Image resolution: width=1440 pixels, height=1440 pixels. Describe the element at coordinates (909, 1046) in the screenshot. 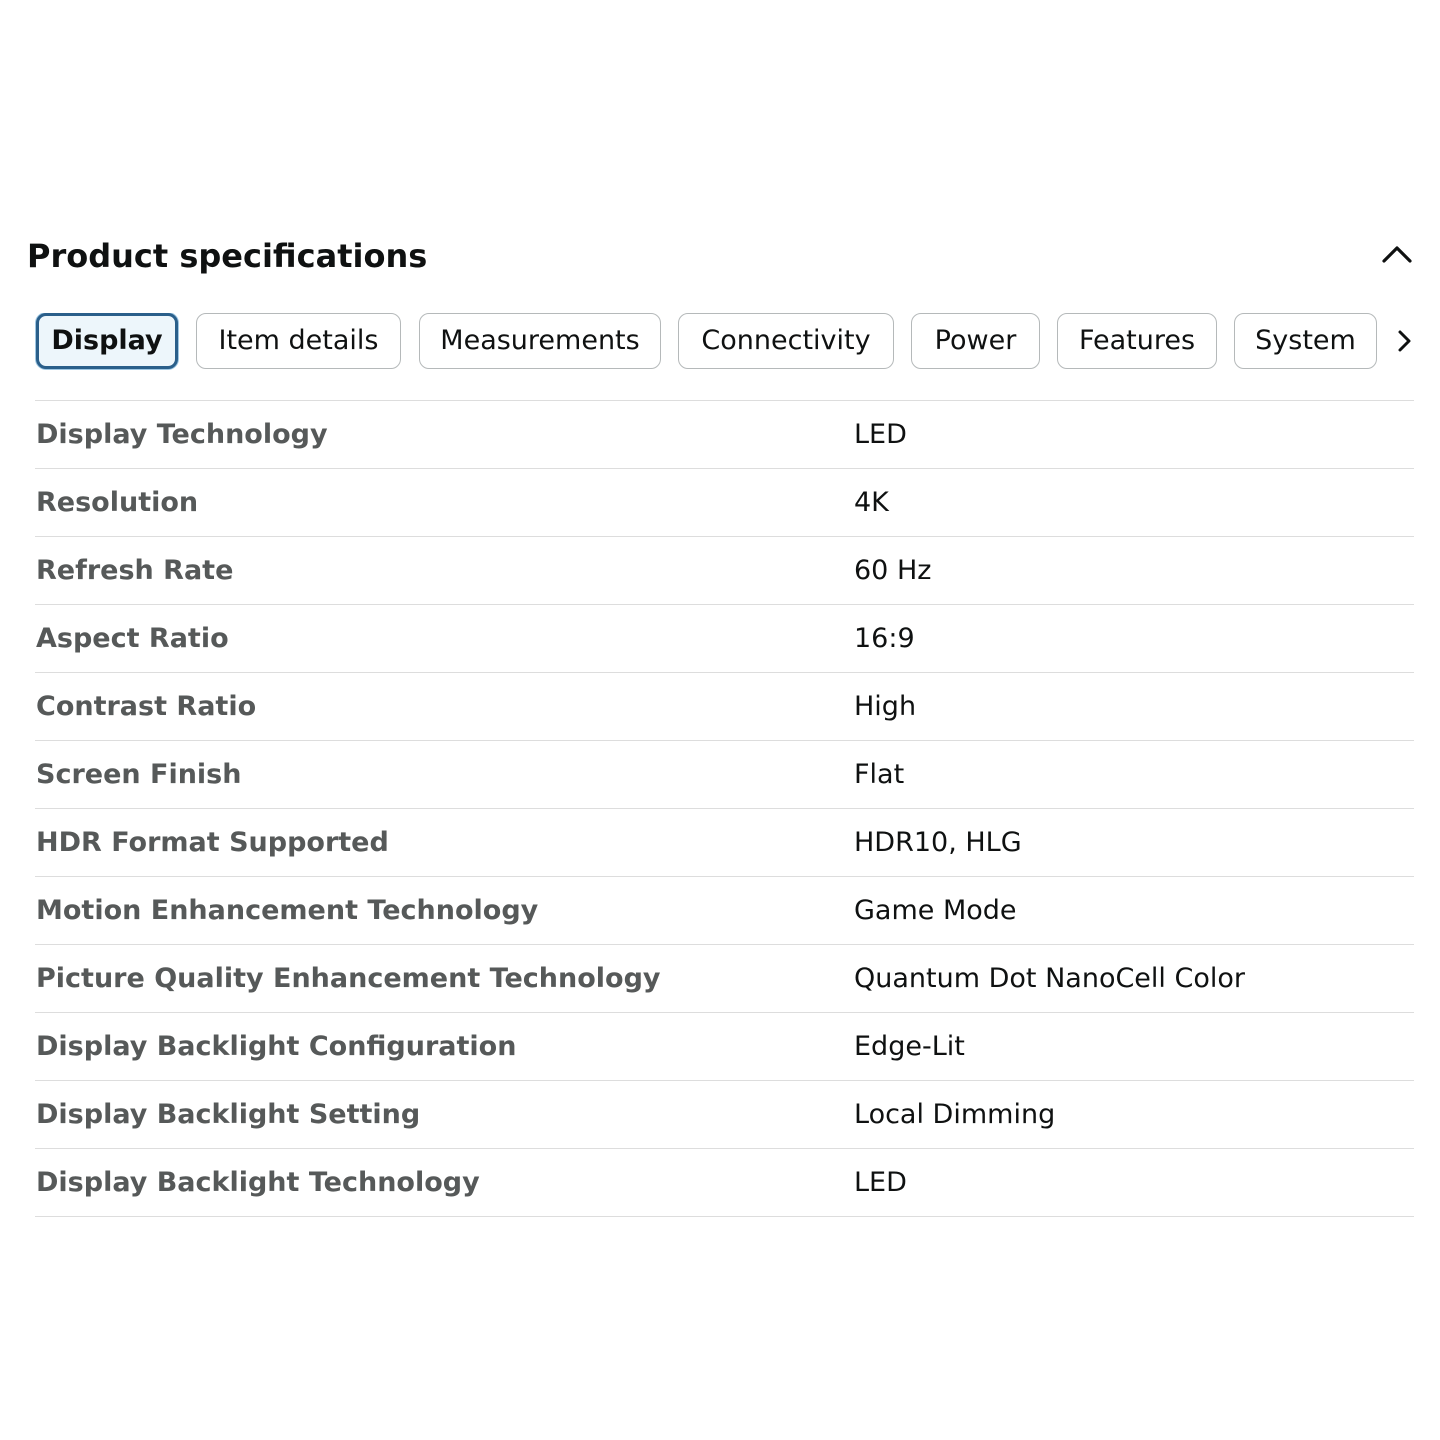

I see `spec-value: Edge-Lit` at that location.